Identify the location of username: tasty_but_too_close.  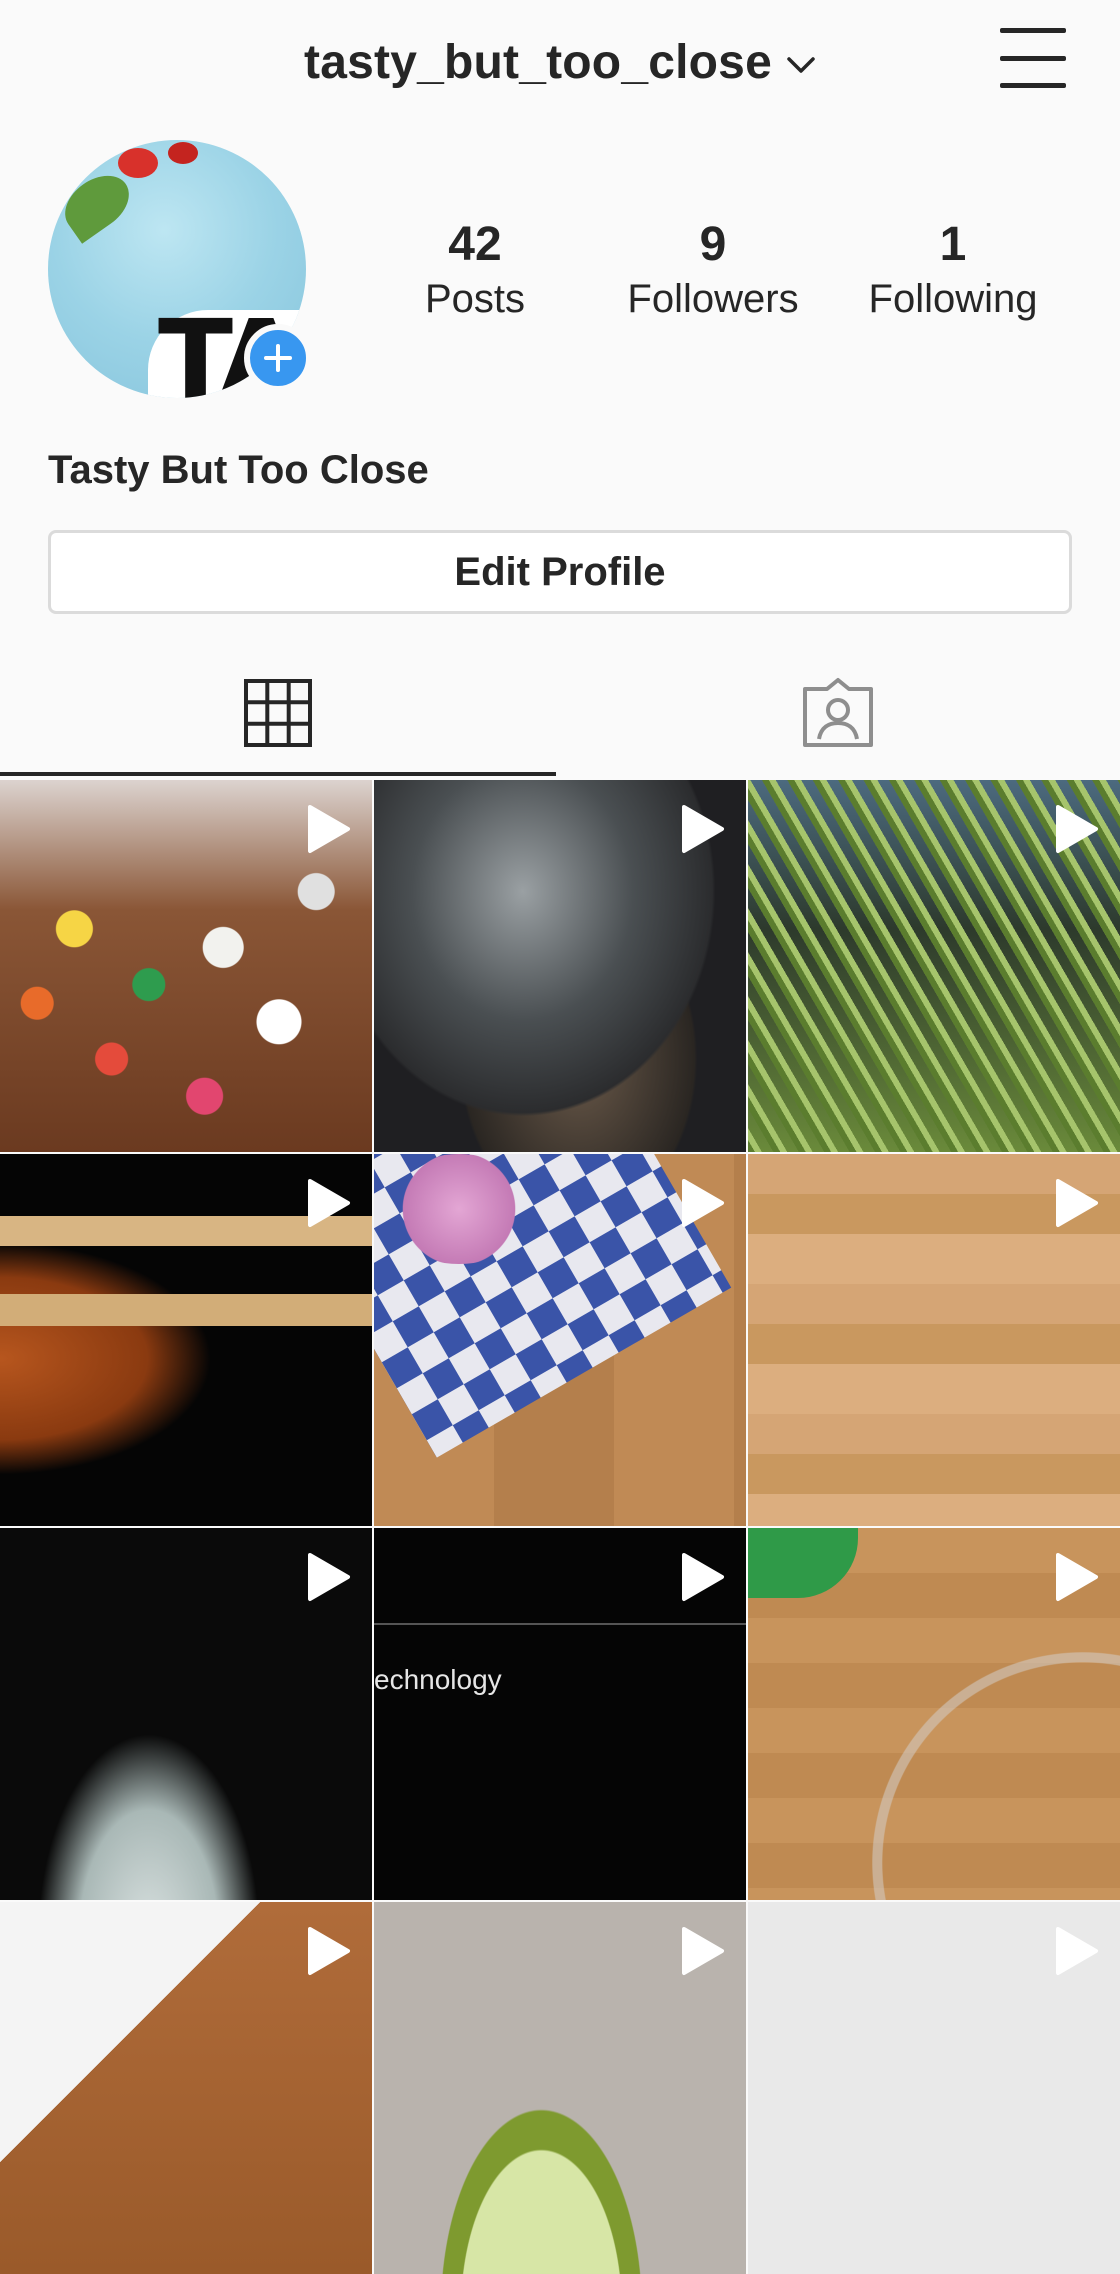
(538, 62).